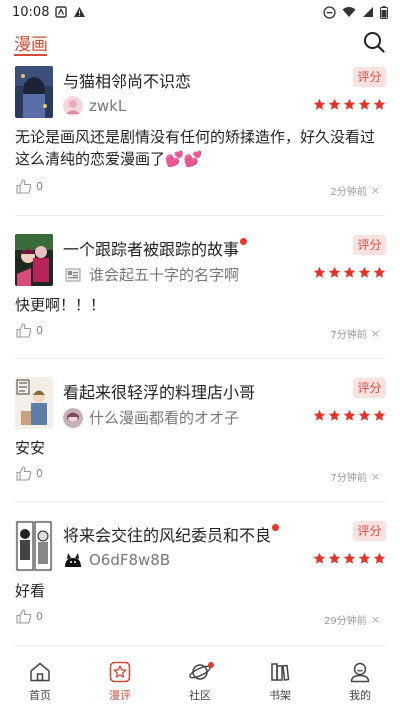 The image size is (400, 710). Describe the element at coordinates (79, 12) in the screenshot. I see `warning-icon` at that location.